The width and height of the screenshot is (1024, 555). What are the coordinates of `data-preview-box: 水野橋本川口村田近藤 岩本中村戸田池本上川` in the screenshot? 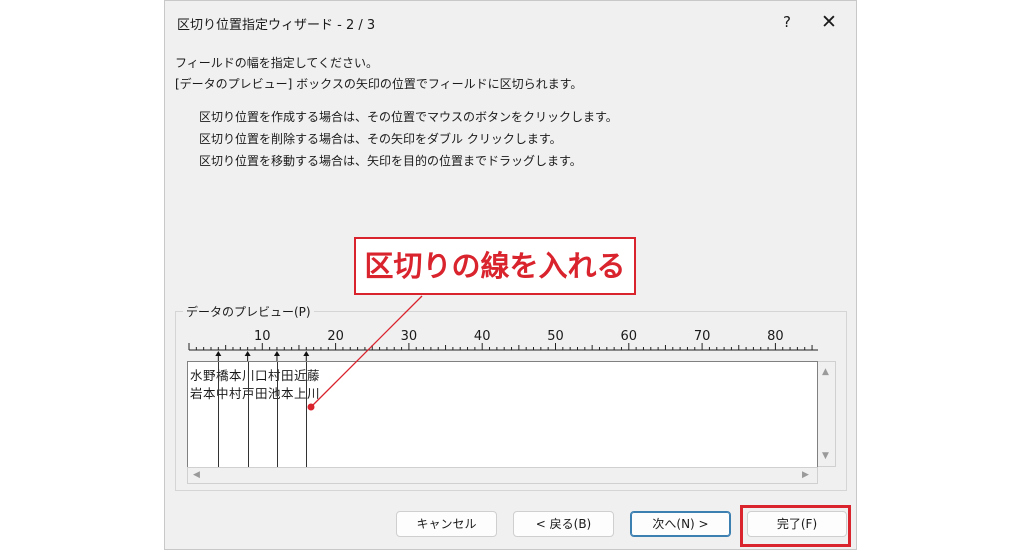 It's located at (502, 422).